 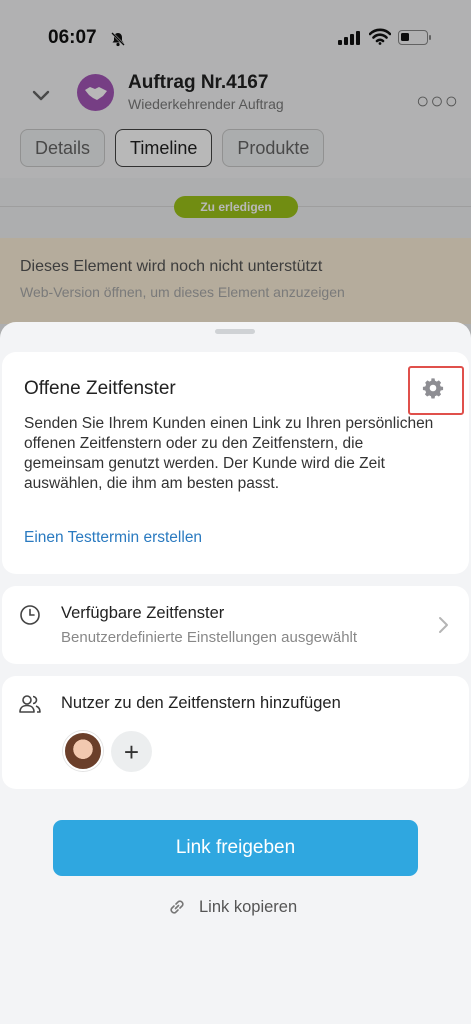 I want to click on sheet-grabber, so click(x=235, y=331).